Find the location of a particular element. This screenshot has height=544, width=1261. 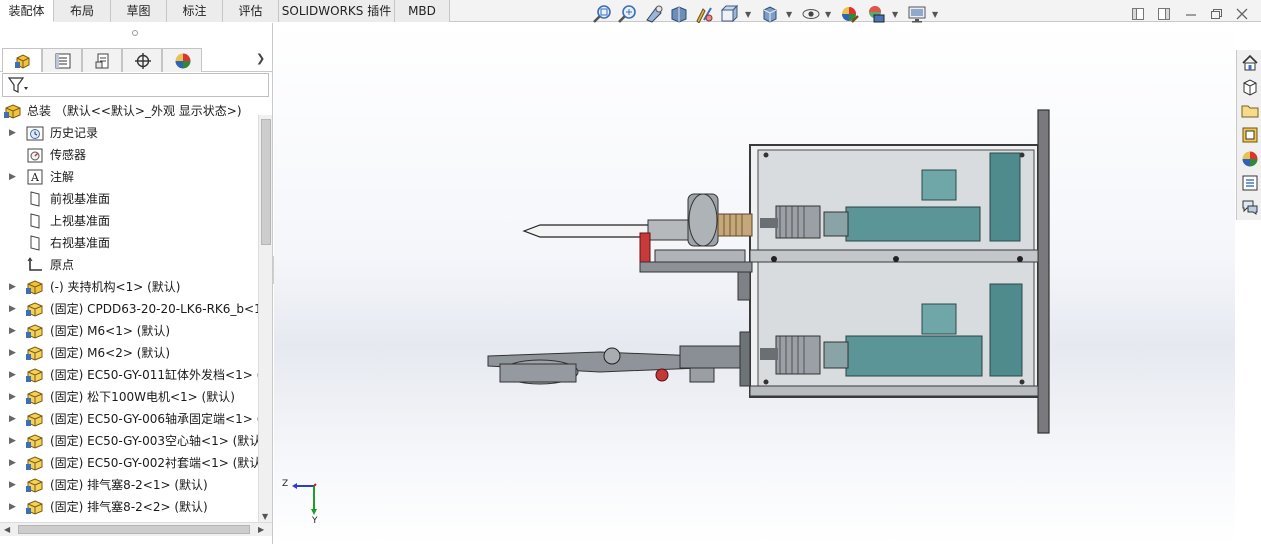

tree-vertical-scroll-thumb is located at coordinates (266, 182).